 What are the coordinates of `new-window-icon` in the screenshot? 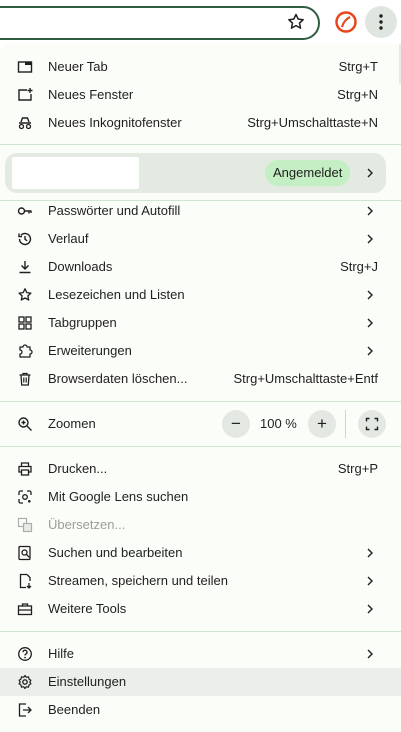 It's located at (25, 94).